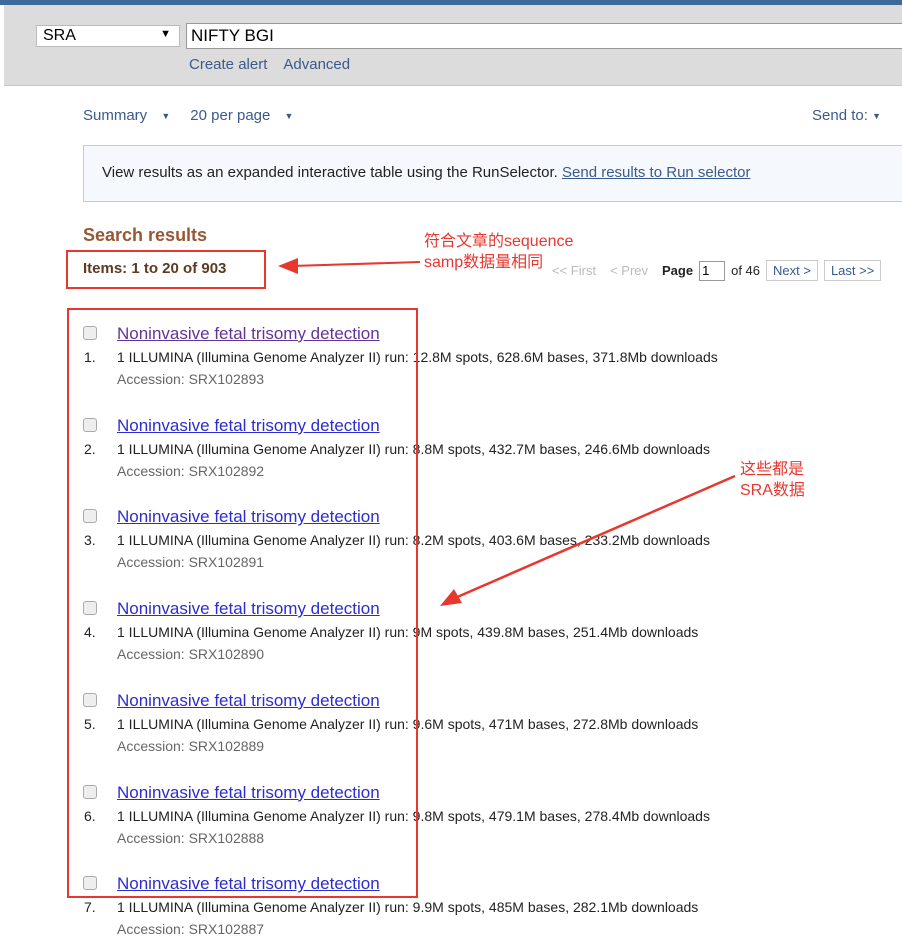  What do you see at coordinates (498, 252) in the screenshot?
I see `annotation-note-sequence: 符合文章的sequence samp数据量相同` at bounding box center [498, 252].